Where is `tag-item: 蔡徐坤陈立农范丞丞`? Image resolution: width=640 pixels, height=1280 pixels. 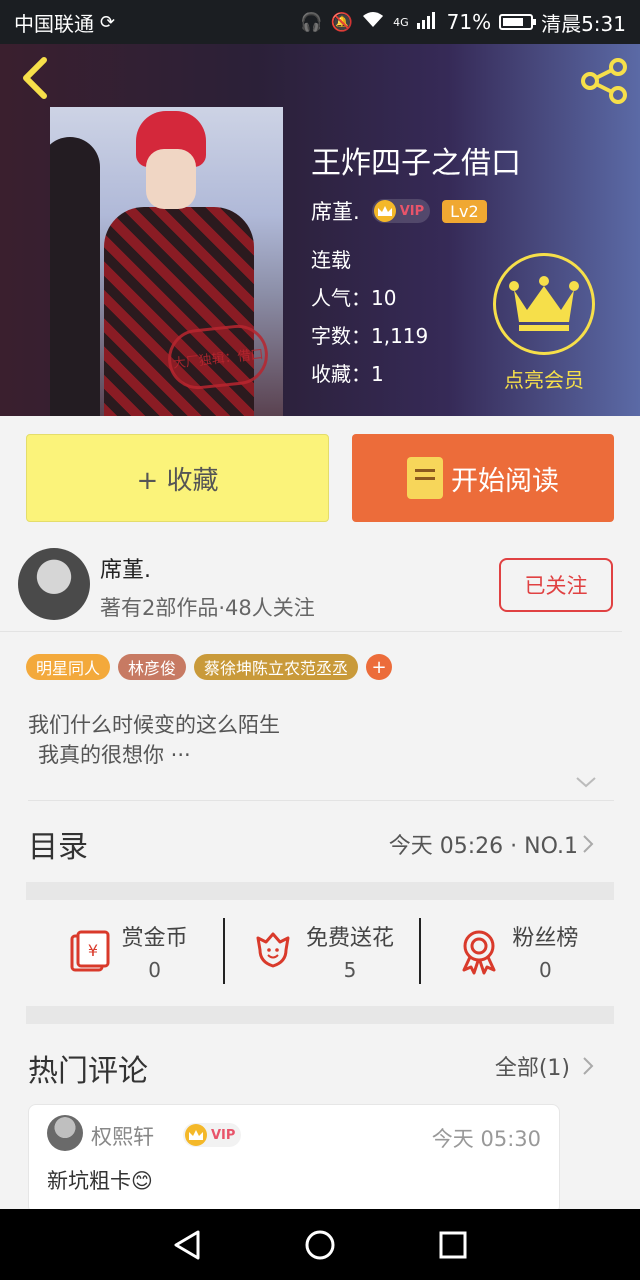
tag-item: 蔡徐坤陈立农范丞丞 is located at coordinates (276, 667).